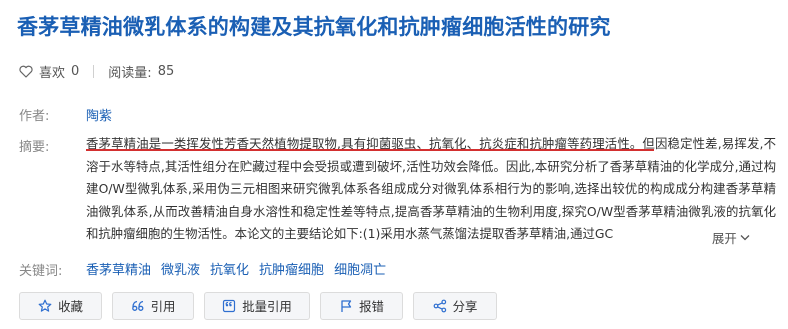  I want to click on batch-cite-label: 批量引用, so click(267, 307).